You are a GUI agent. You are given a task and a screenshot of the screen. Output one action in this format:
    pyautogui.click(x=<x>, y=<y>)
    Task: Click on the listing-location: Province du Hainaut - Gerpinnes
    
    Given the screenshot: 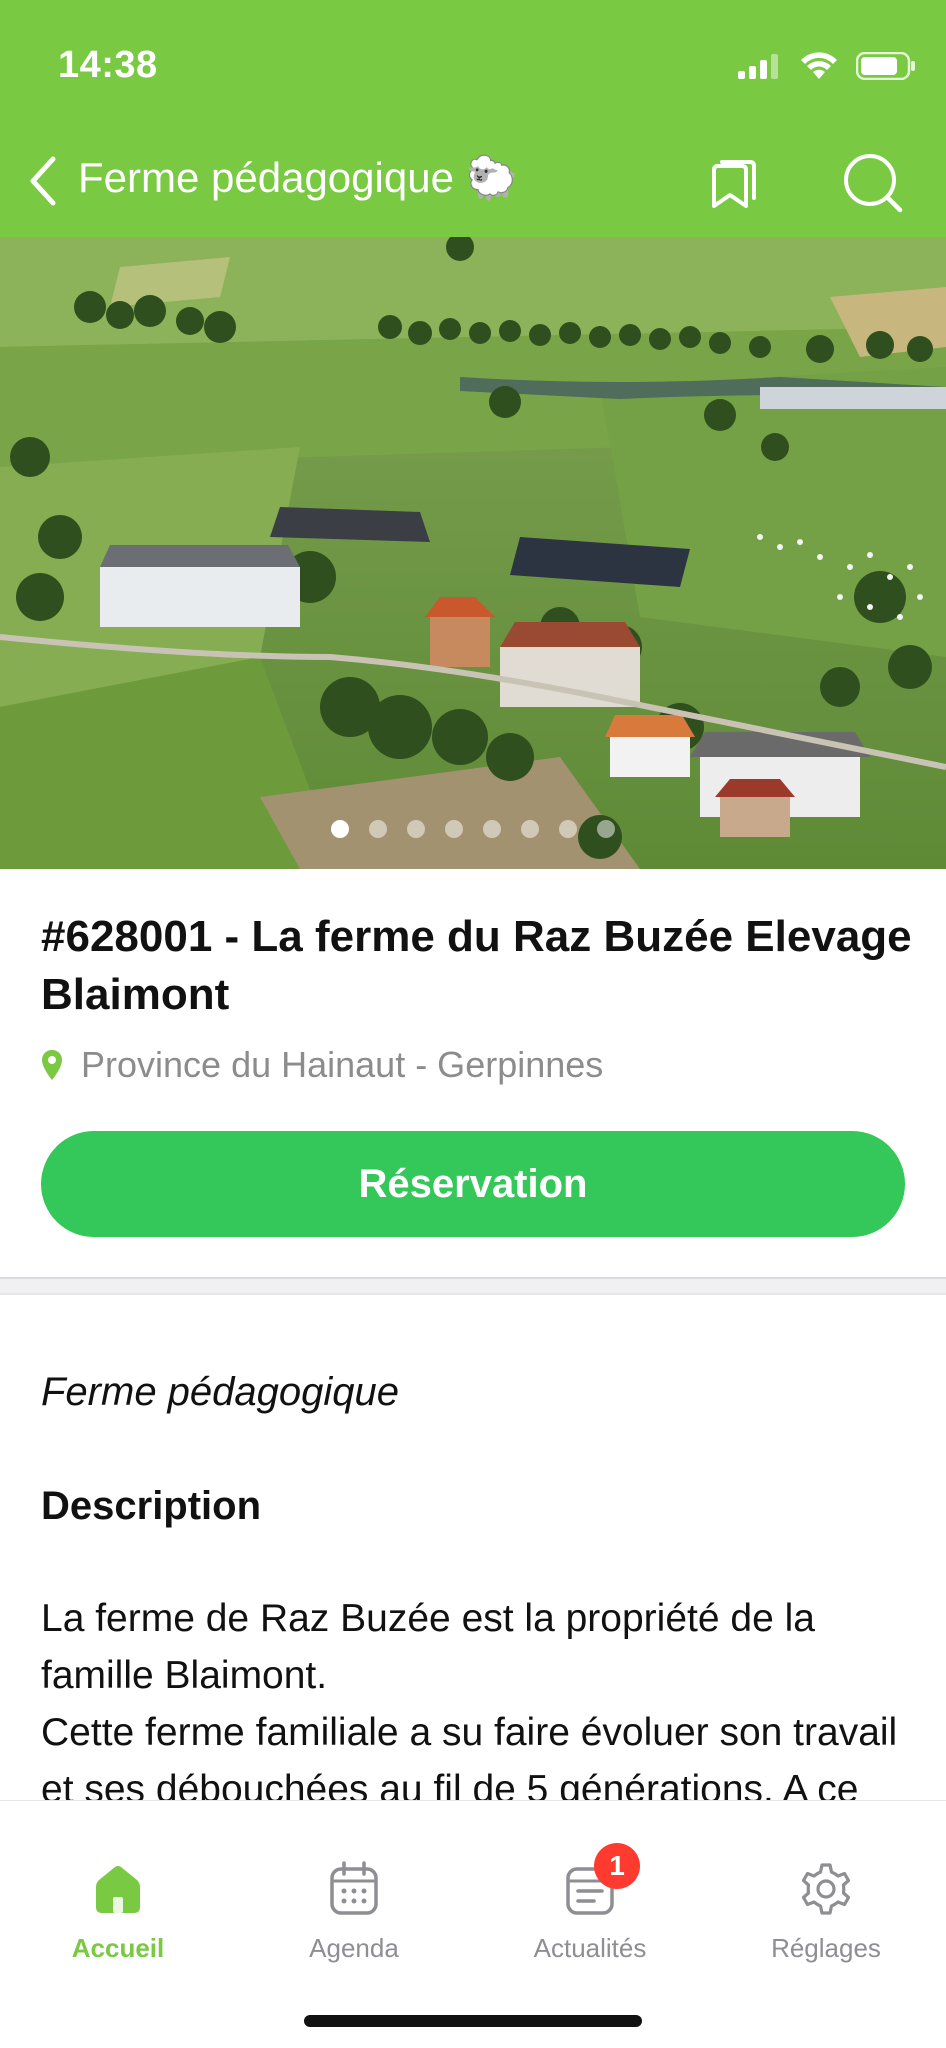 What is the action you would take?
    pyautogui.click(x=322, y=1065)
    